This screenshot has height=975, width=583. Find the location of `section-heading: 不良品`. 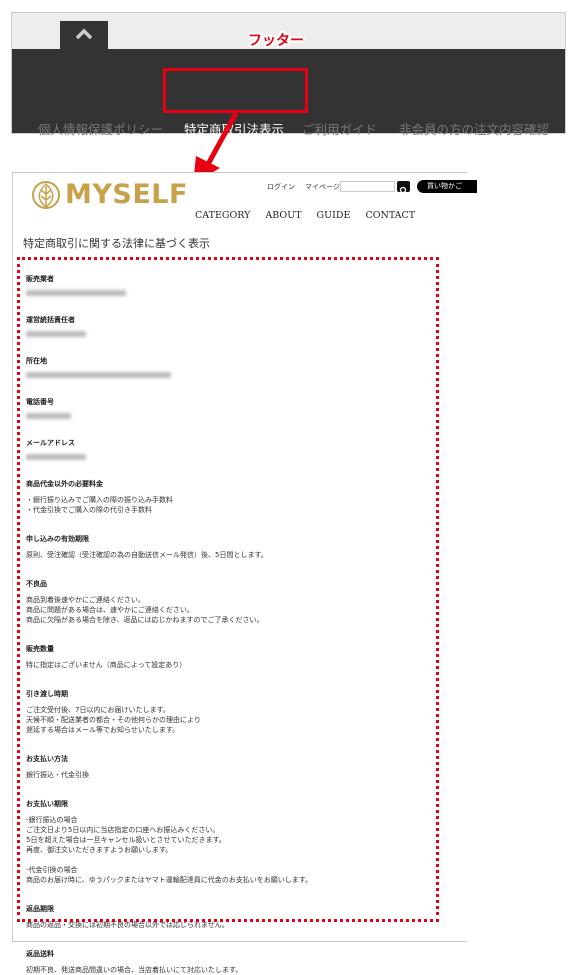

section-heading: 不良品 is located at coordinates (36, 584).